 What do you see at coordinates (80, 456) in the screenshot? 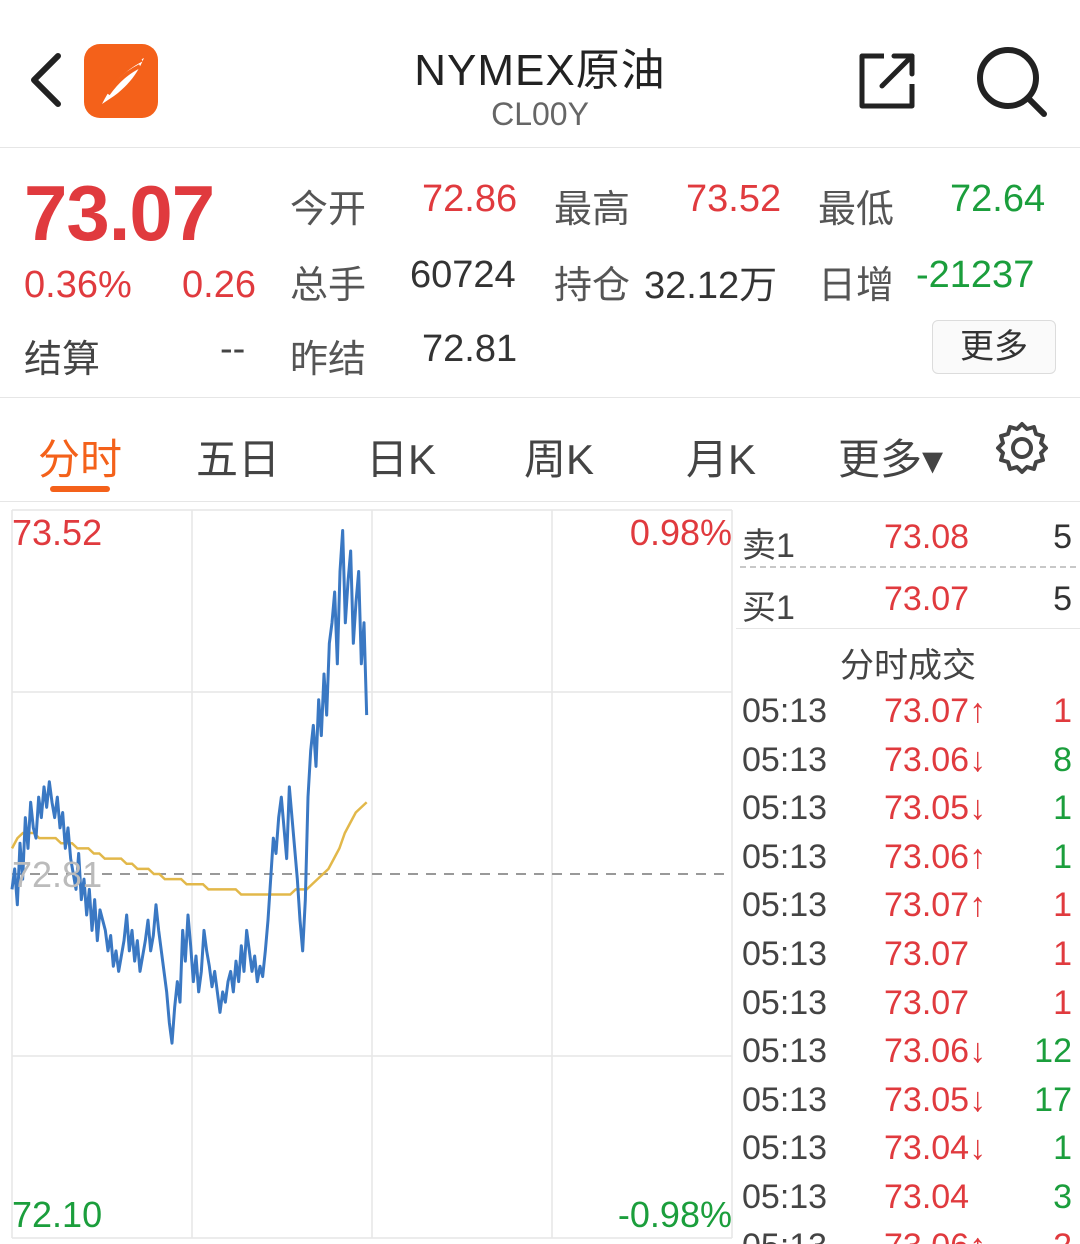
I see `tab-intraday: 分时` at bounding box center [80, 456].